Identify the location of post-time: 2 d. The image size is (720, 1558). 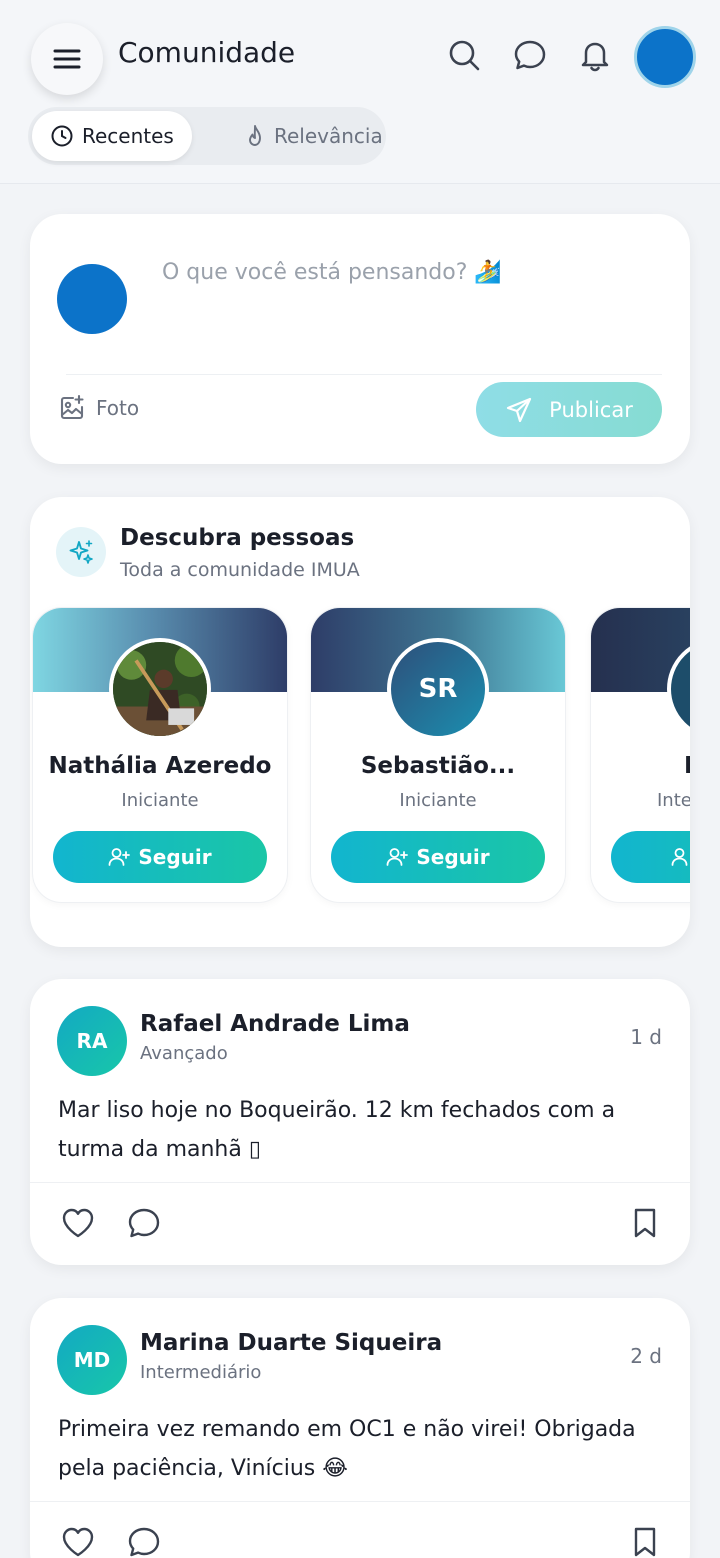
(646, 1356).